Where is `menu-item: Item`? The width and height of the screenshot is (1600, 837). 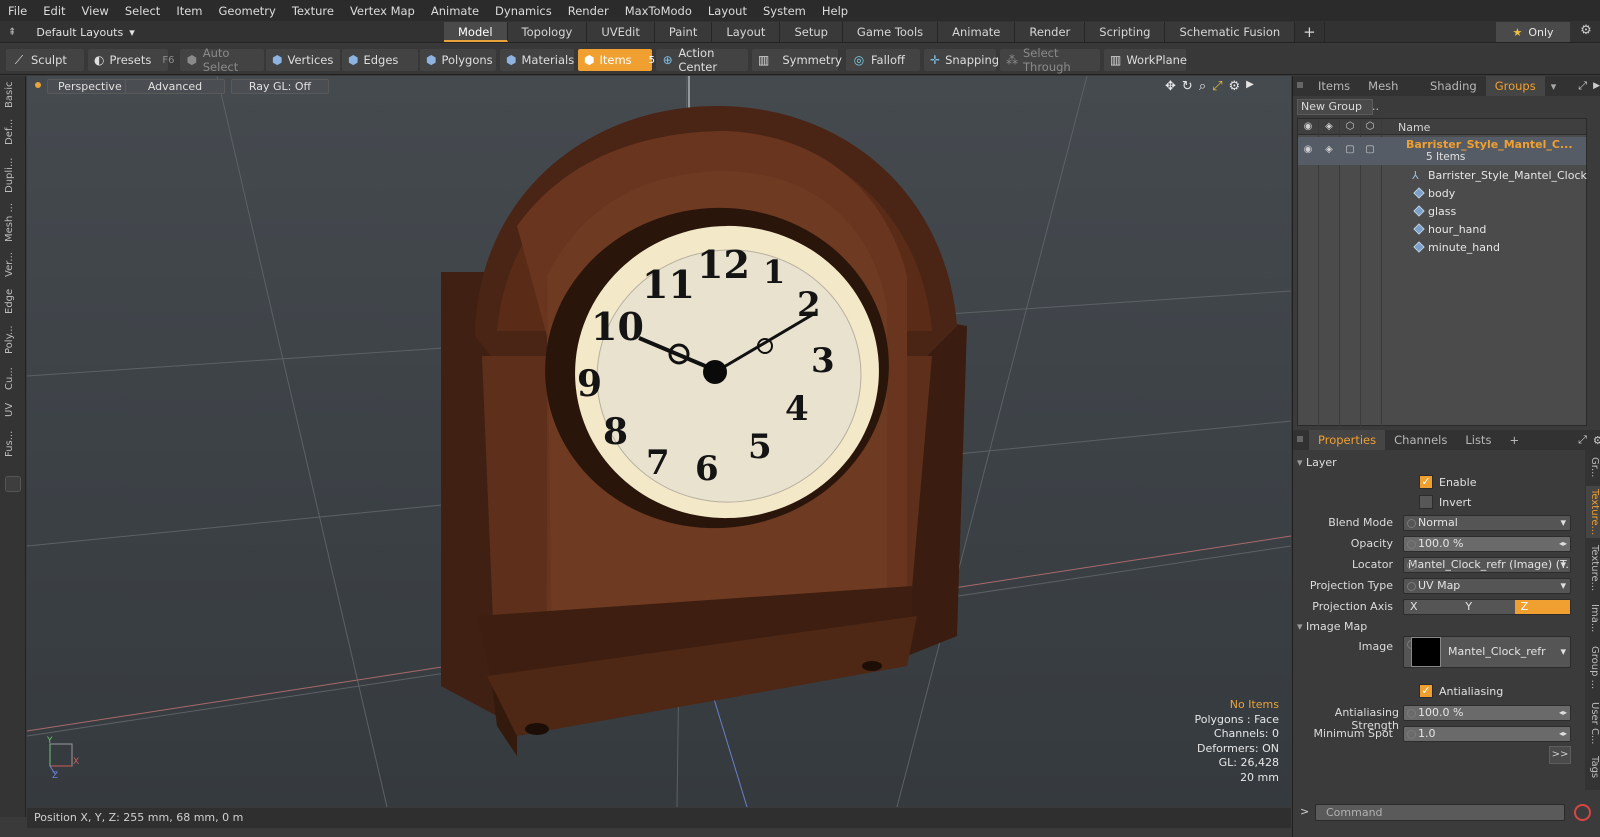 menu-item: Item is located at coordinates (189, 11).